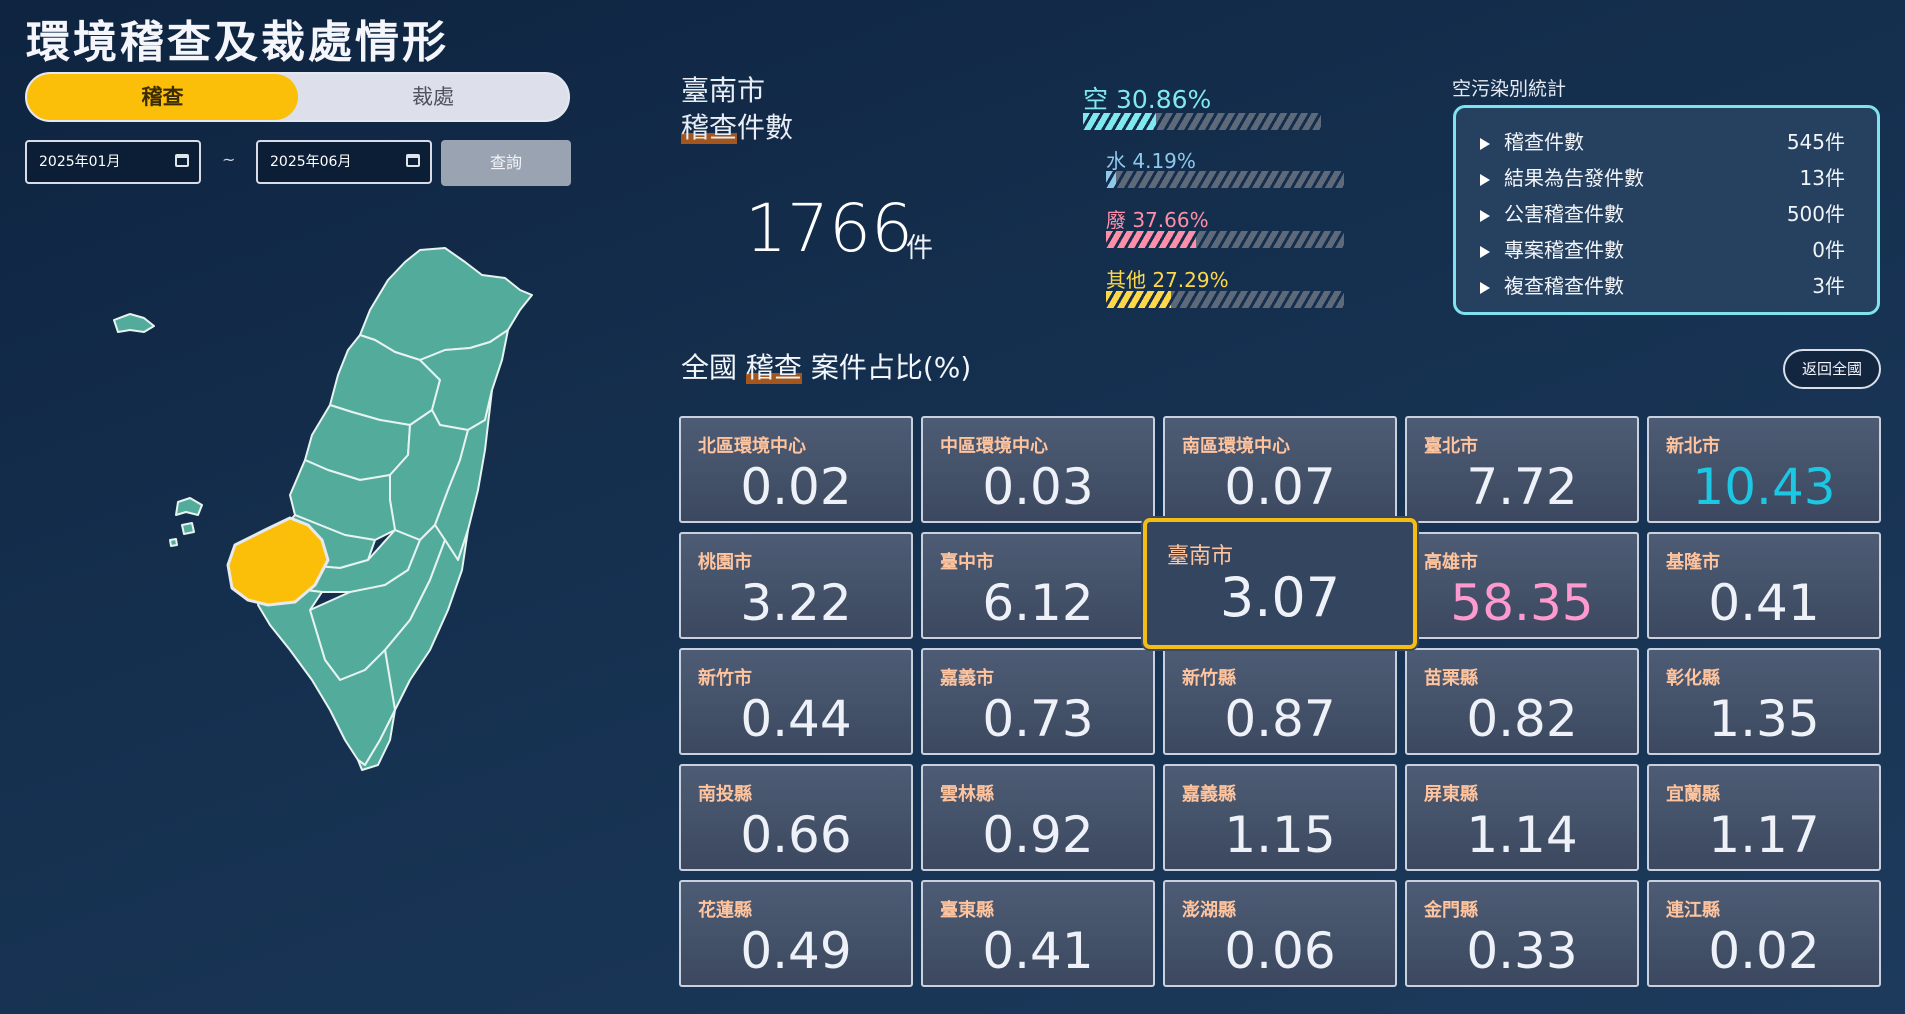  I want to click on region-name: 澎湖縣, so click(1209, 910).